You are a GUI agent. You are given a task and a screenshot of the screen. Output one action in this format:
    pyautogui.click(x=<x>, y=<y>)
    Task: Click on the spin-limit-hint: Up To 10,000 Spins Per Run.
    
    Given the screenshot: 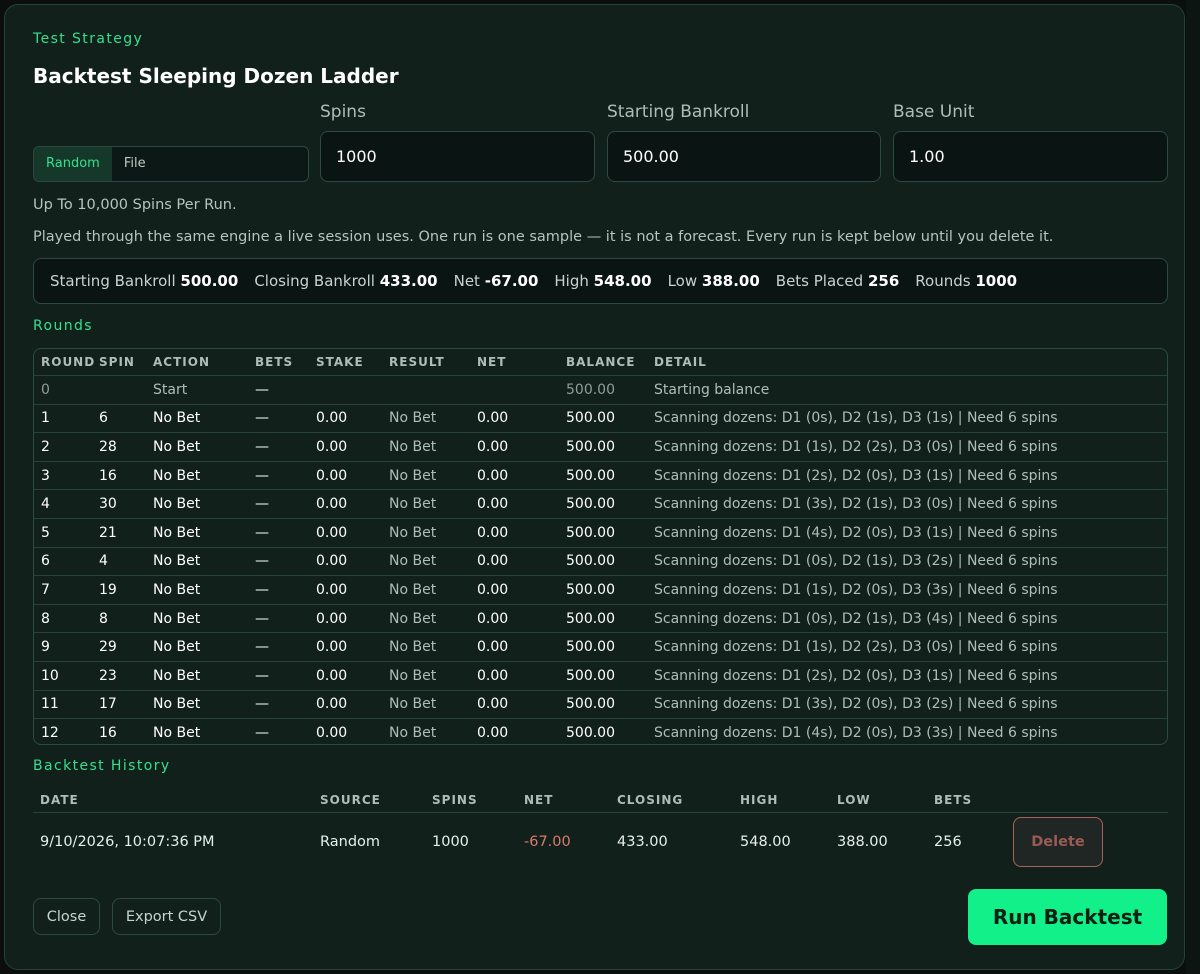 What is the action you would take?
    pyautogui.click(x=135, y=205)
    